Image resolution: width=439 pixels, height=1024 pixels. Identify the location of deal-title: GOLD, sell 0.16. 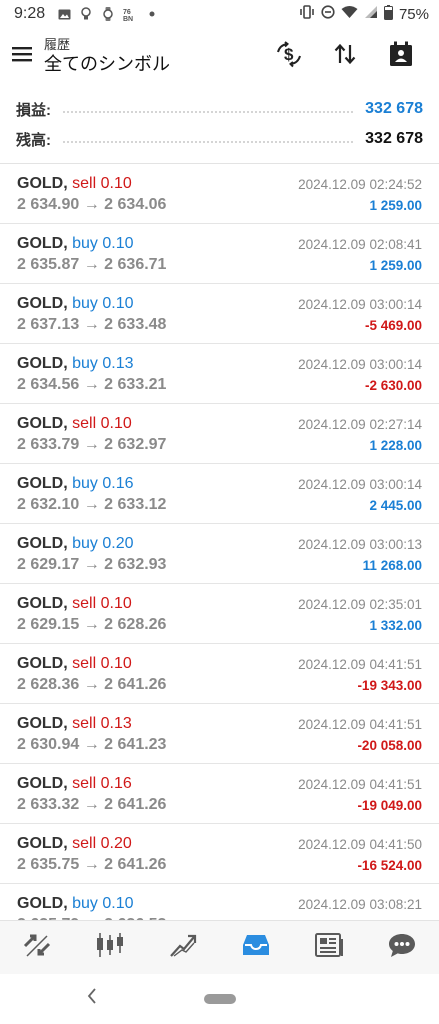
(74, 784).